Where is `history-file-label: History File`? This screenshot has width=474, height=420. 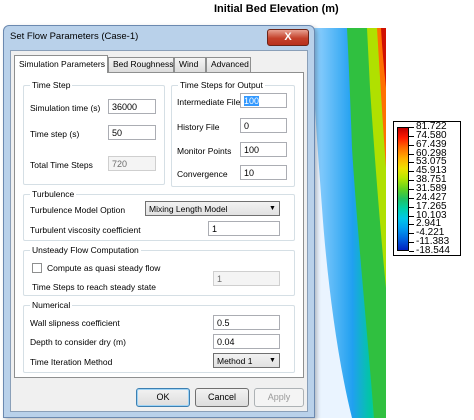 history-file-label: History File is located at coordinates (198, 127).